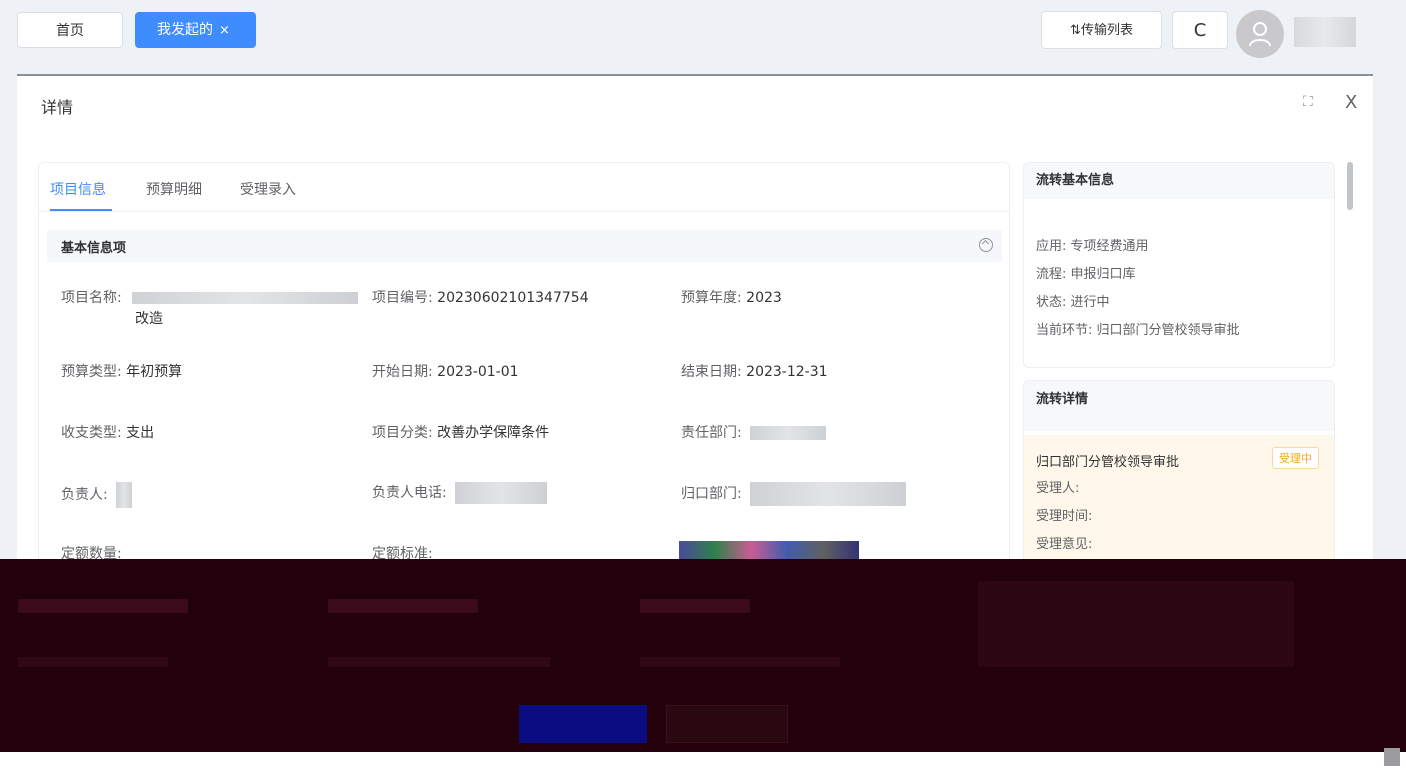 The image size is (1406, 769). I want to click on collapse-icon, so click(986, 245).